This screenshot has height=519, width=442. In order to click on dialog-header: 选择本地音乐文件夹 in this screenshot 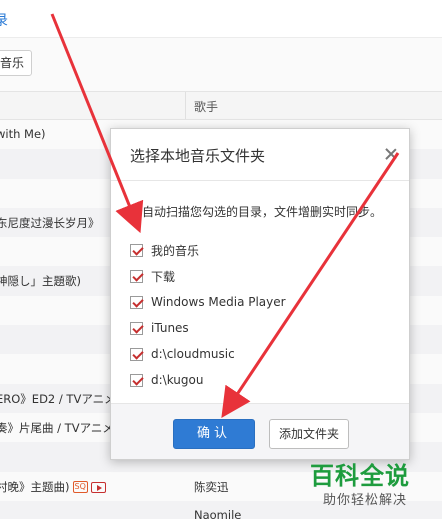, I will do `click(260, 155)`.